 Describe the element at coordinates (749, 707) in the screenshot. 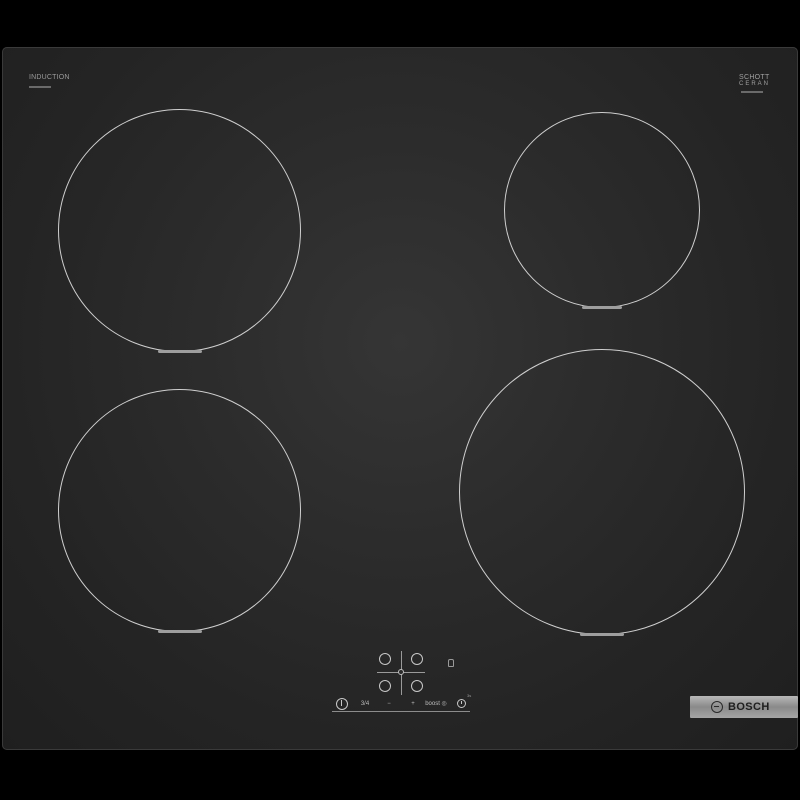

I see `bosch-label: BOSCH` at that location.